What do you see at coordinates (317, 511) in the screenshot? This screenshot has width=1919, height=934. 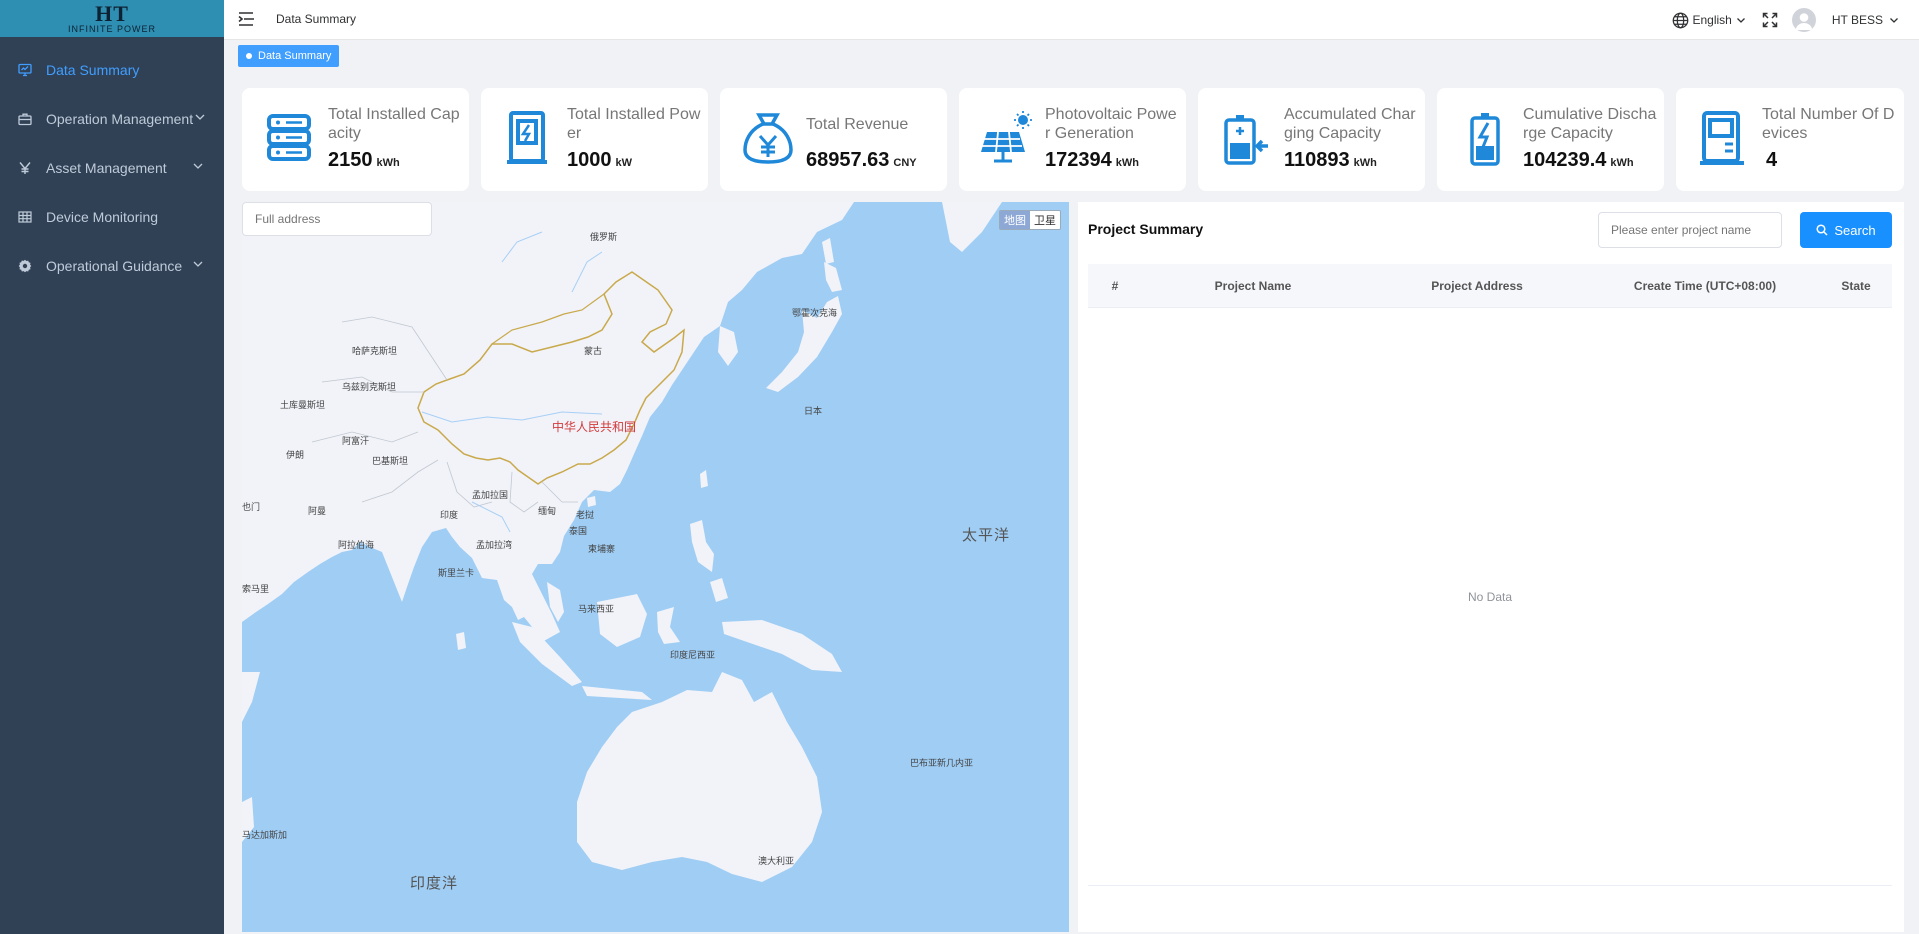 I see `map-label: 阿曼` at bounding box center [317, 511].